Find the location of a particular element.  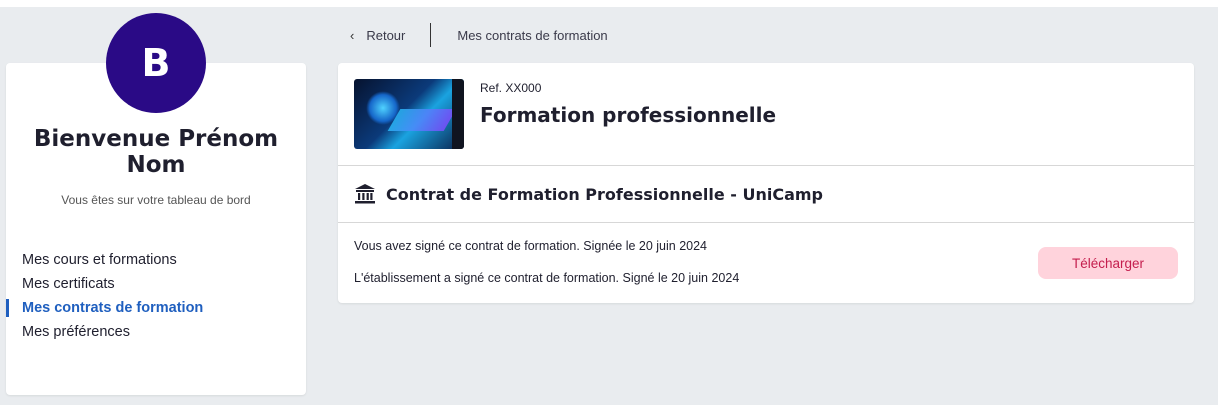

sidebar-item-contracts: Mes contrats de formation is located at coordinates (156, 308).